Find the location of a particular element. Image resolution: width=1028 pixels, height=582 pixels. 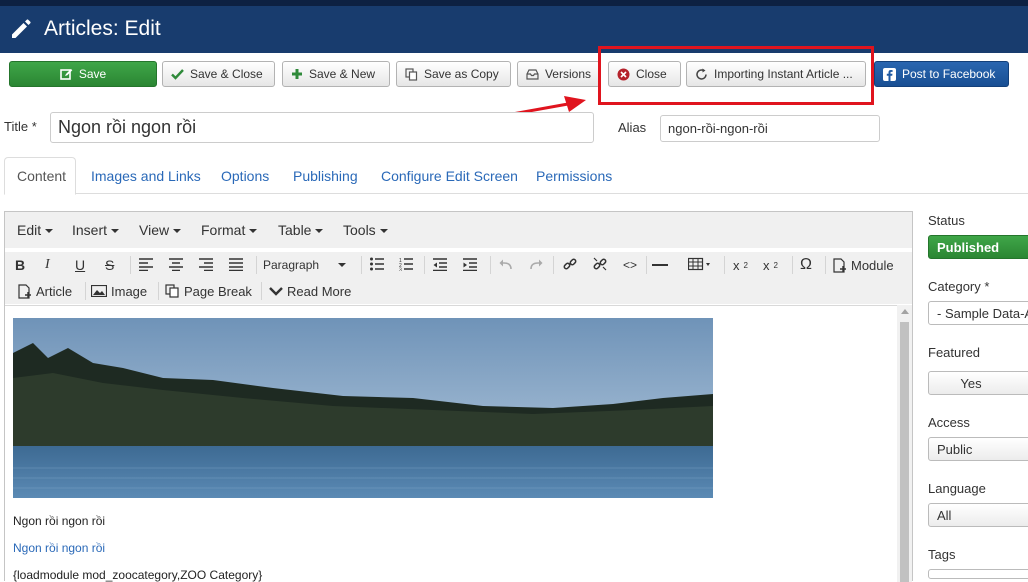

scroll-up-icon is located at coordinates (905, 311).